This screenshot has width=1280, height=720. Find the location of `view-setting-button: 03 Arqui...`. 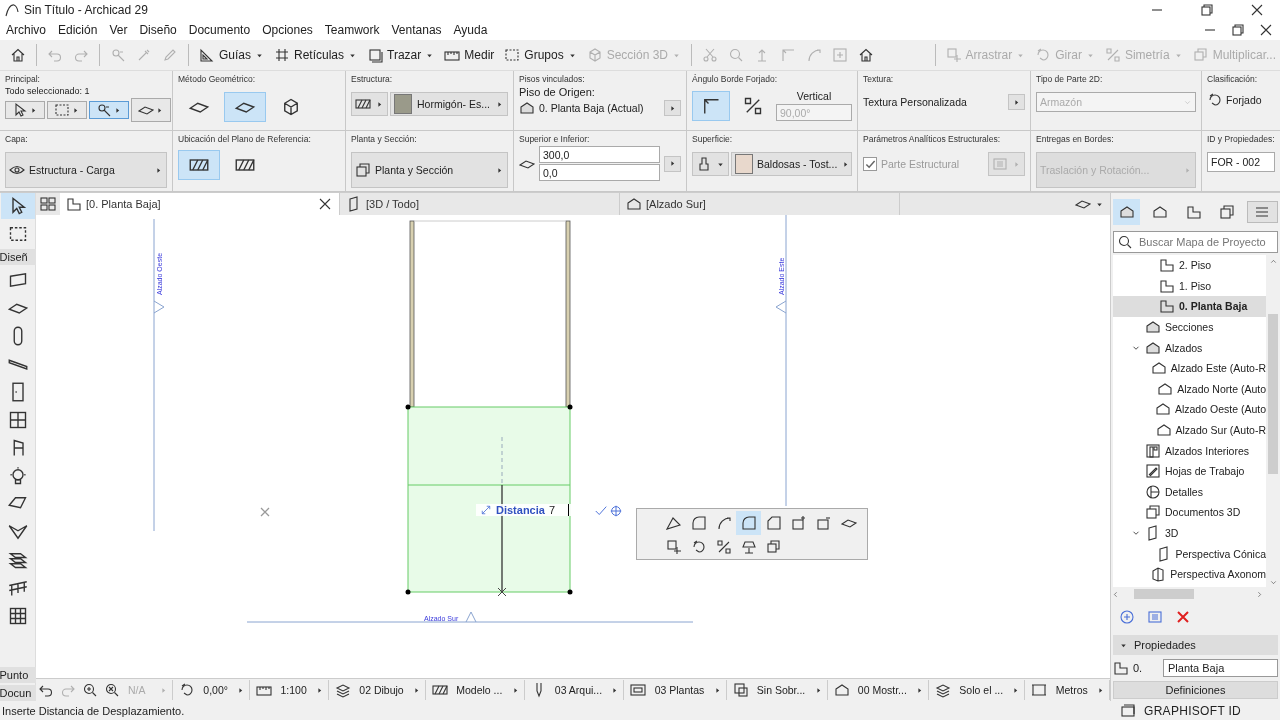

view-setting-button: 03 Arqui... is located at coordinates (575, 690).